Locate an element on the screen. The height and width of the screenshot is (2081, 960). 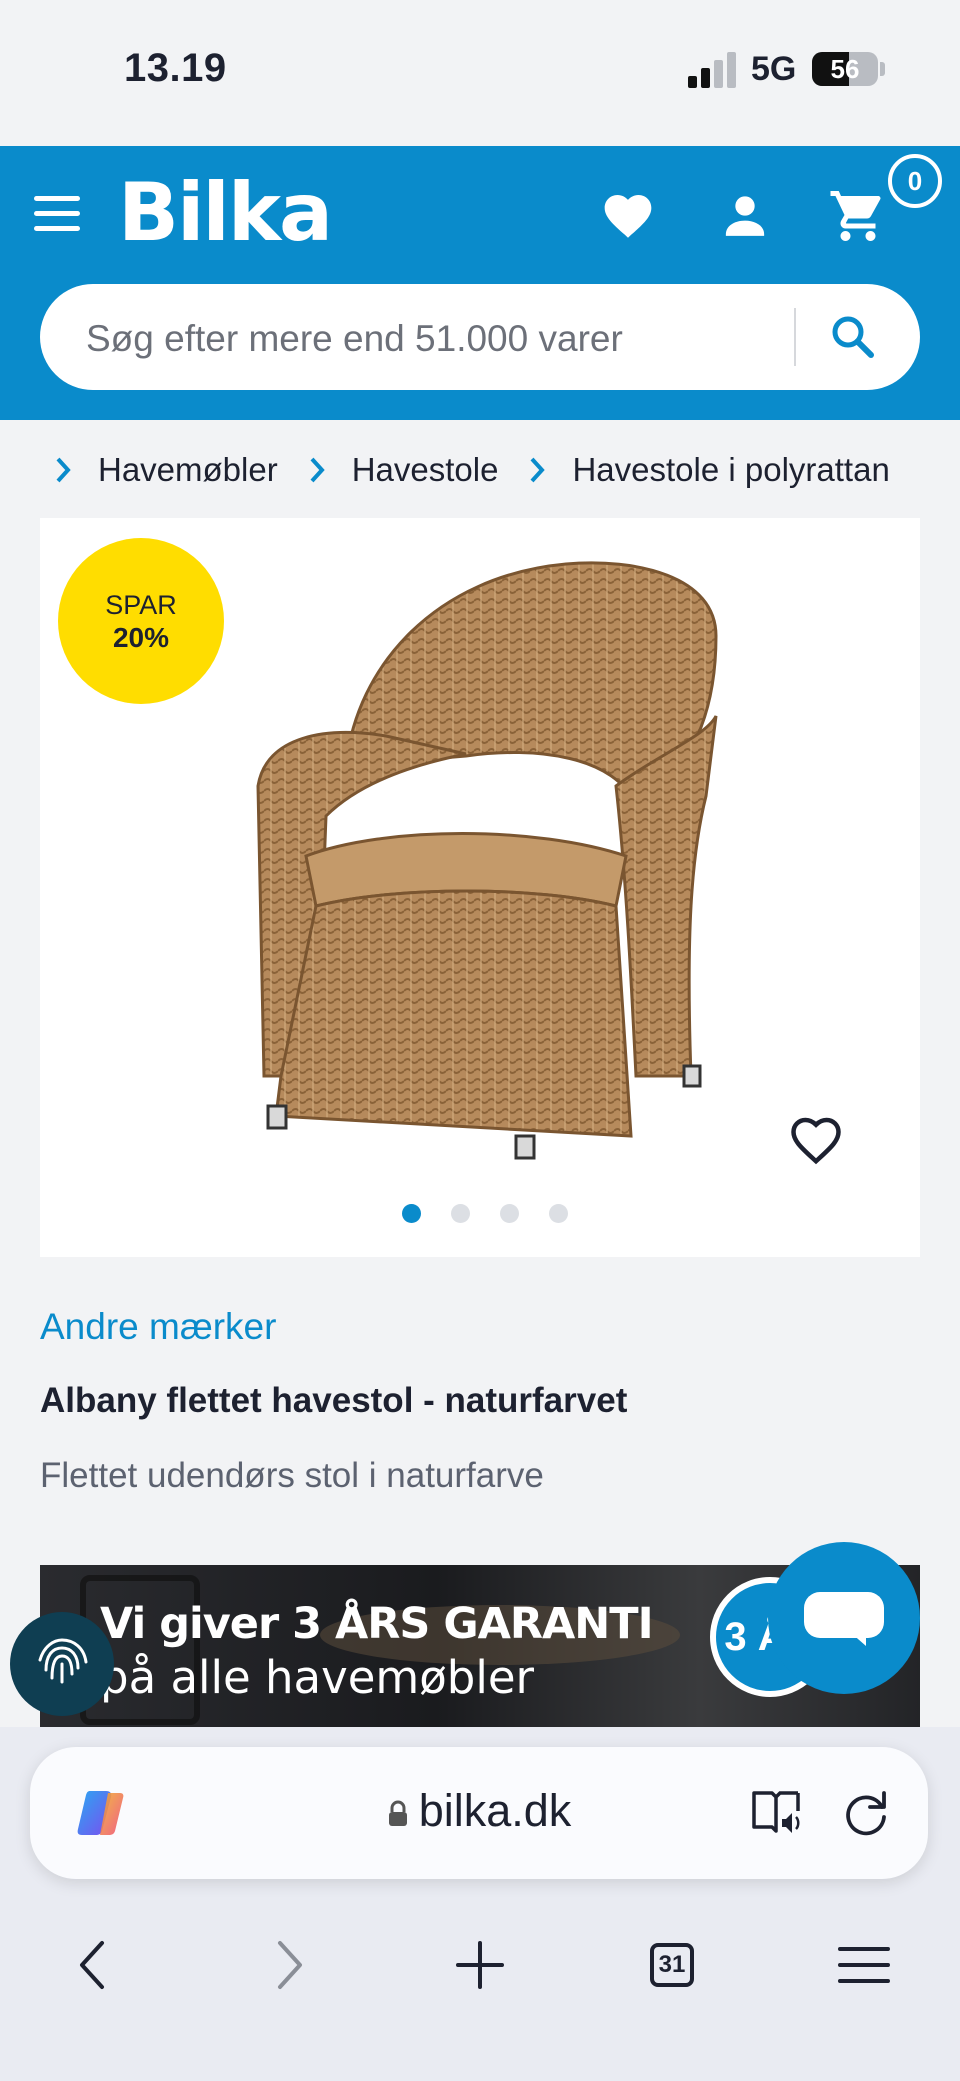
back-icon is located at coordinates (94, 1965).